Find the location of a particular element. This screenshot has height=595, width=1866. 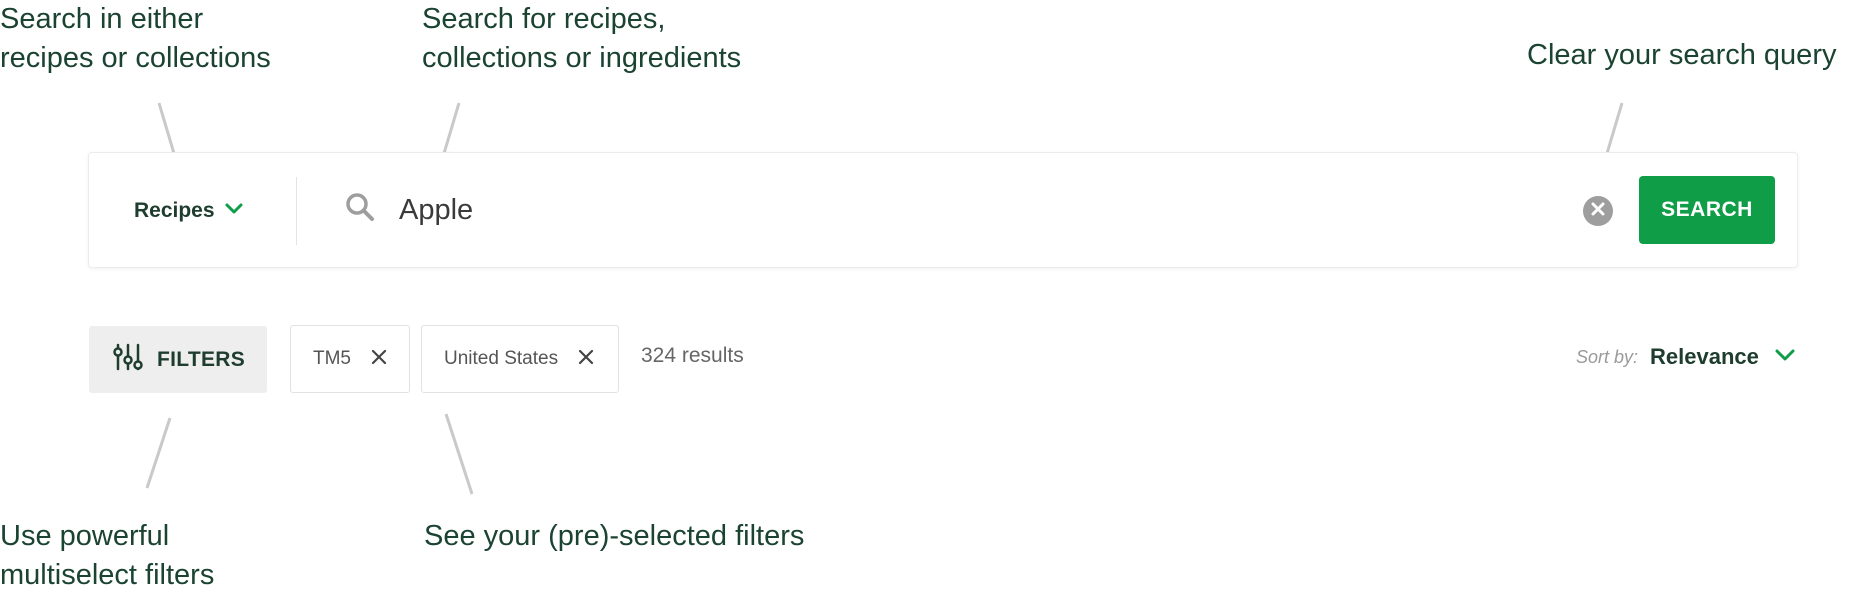

search-icon is located at coordinates (360, 209).